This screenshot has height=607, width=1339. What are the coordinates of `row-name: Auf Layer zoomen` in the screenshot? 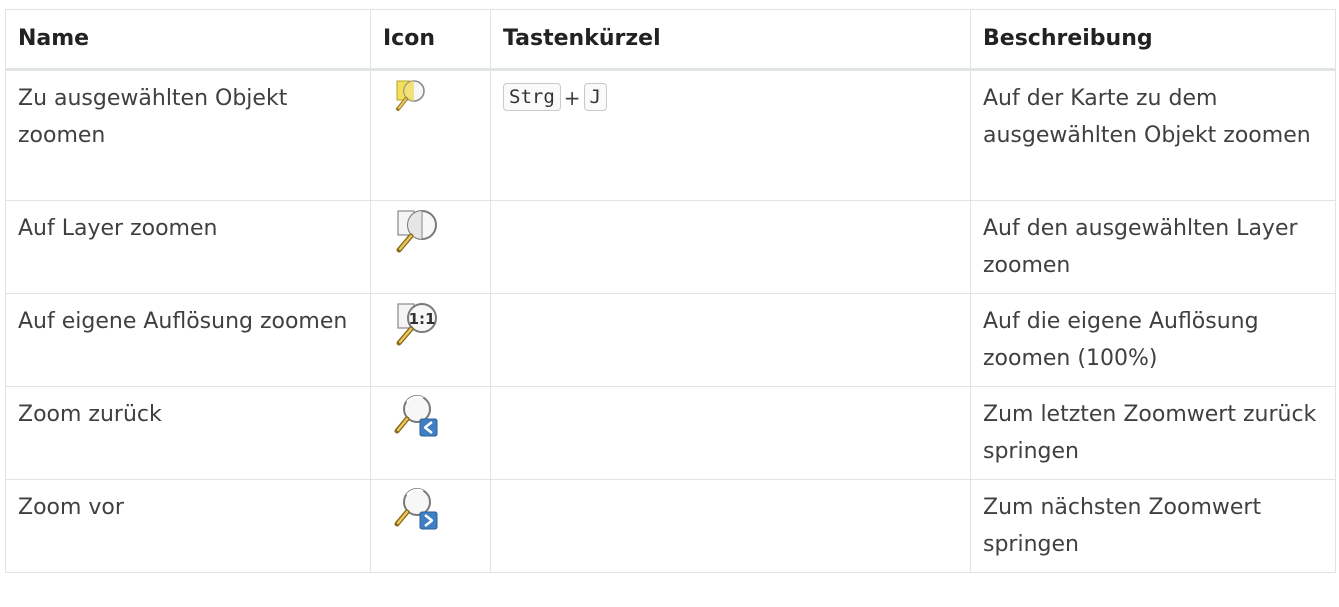 It's located at (188, 247).